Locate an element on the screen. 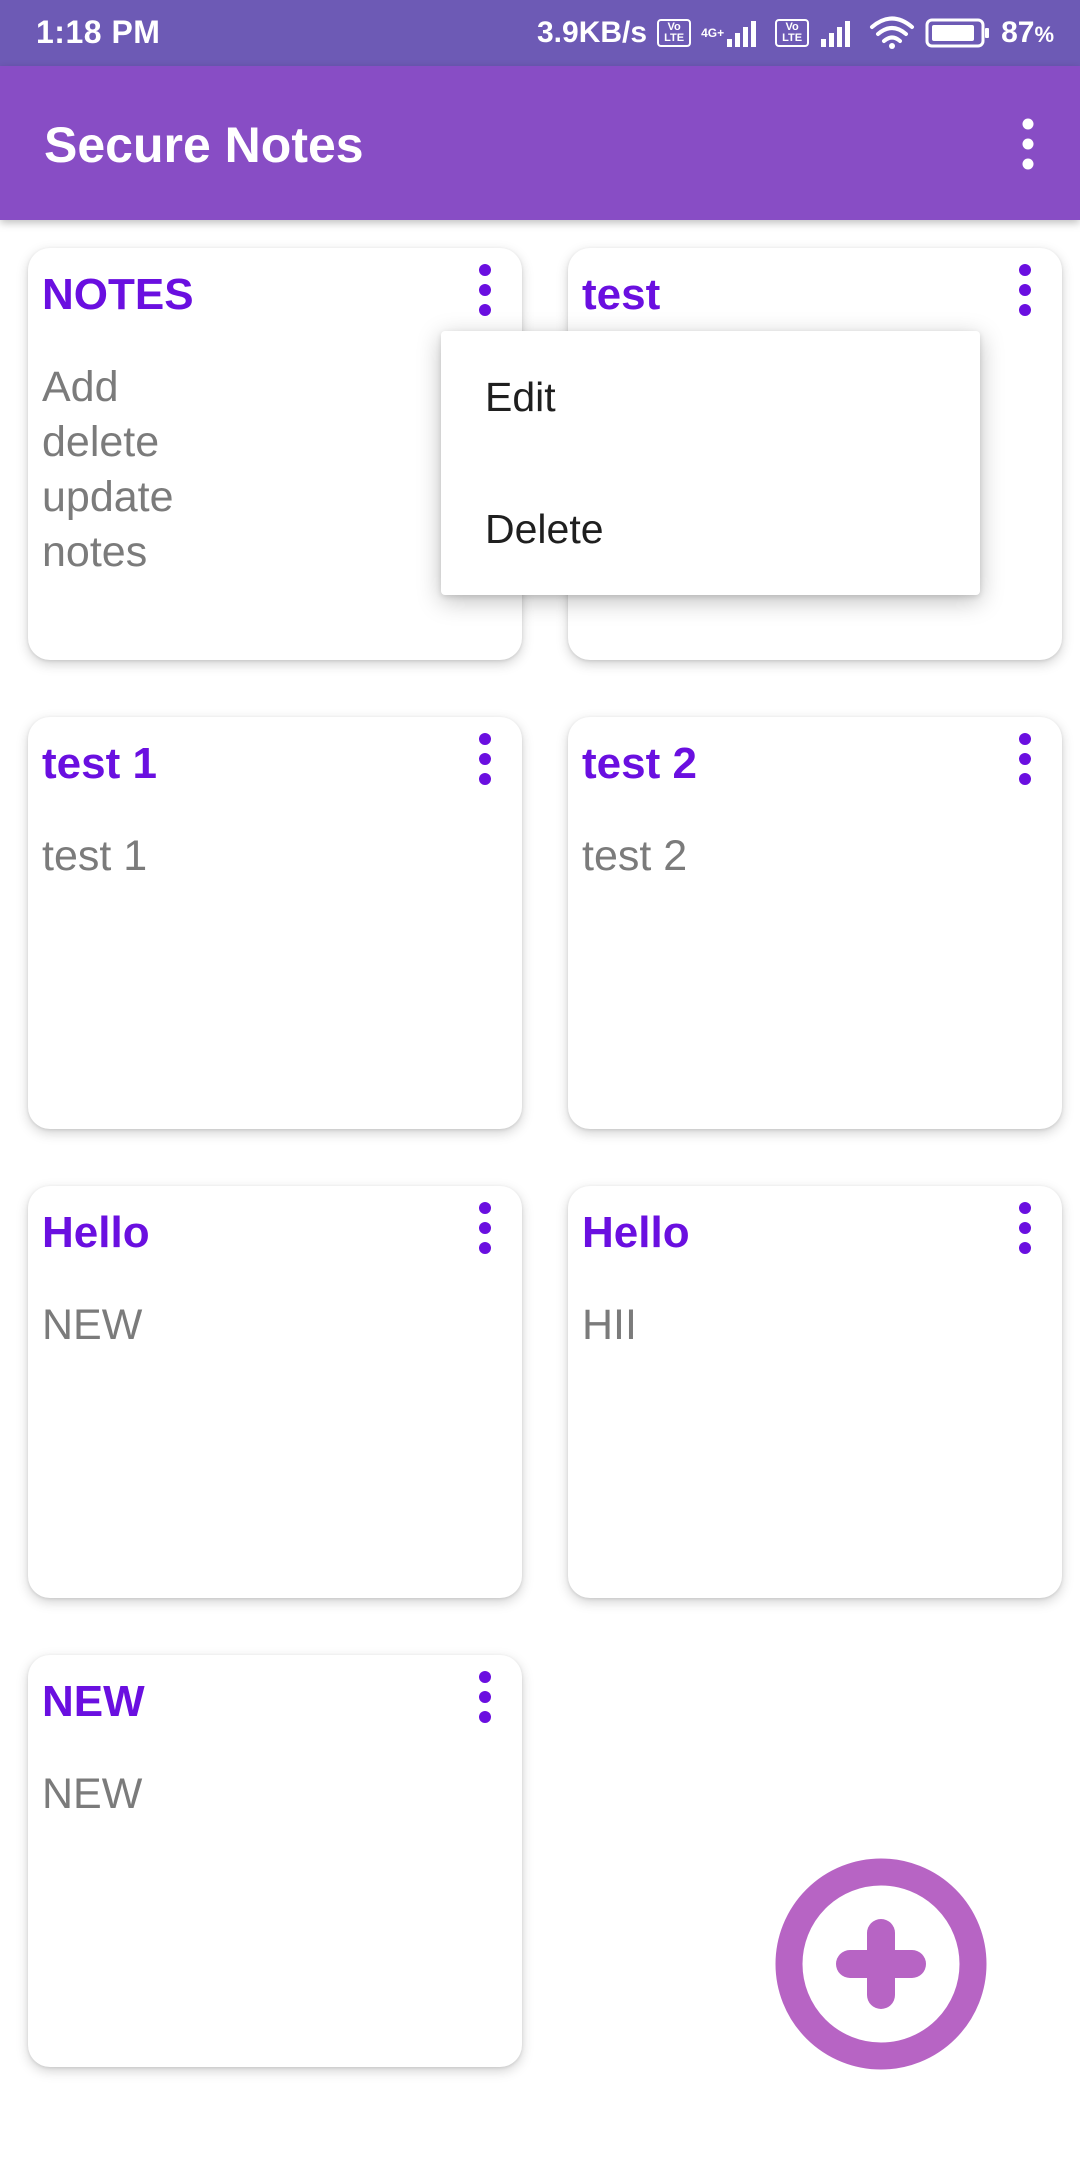 The width and height of the screenshot is (1080, 2160). status-bar: 1:18 PM 3.9KB/s Vo LTE 4G+ Vo LTE 87% is located at coordinates (540, 33).